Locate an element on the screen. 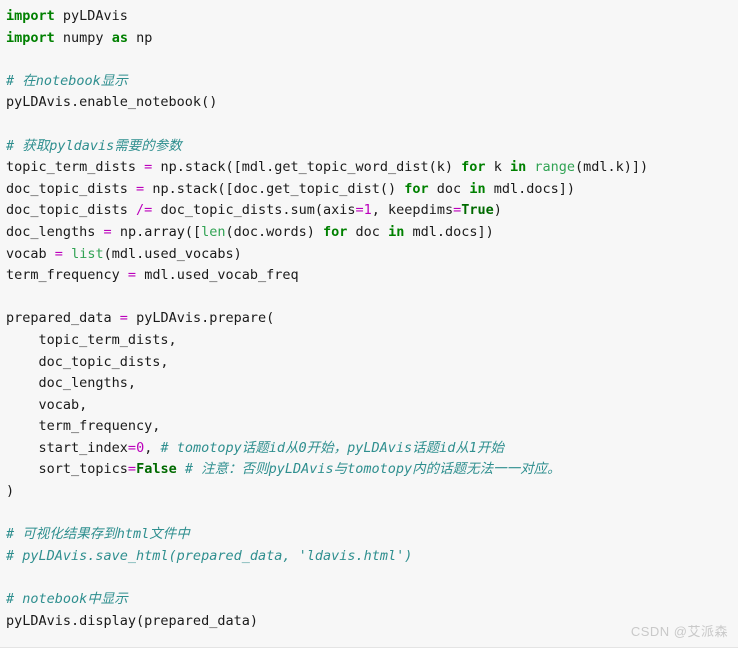  code-line: doc_topic_dists, is located at coordinates (372, 363).